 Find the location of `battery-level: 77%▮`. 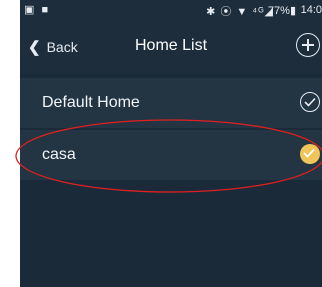

battery-level: 77%▮ is located at coordinates (281, 11).